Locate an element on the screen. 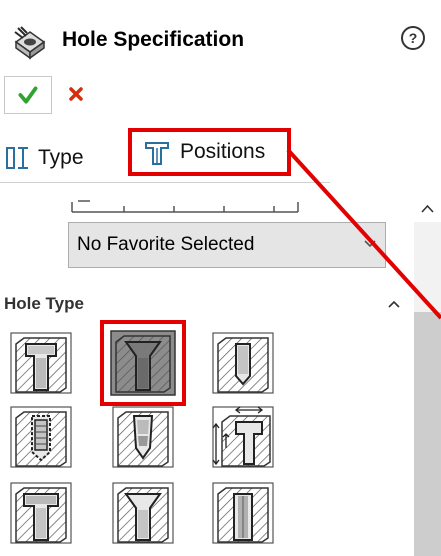 The height and width of the screenshot is (556, 441). tab-type: Type is located at coordinates (44, 158).